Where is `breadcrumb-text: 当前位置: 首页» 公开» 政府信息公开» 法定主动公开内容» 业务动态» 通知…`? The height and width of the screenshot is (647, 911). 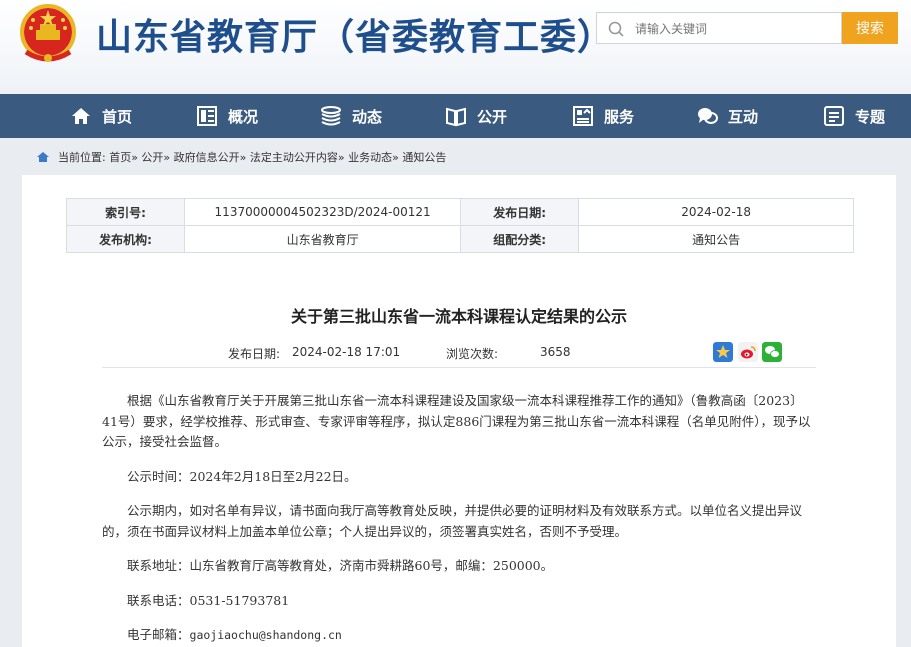
breadcrumb-text: 当前位置: 首页» 公开» 政府信息公开» 法定主动公开内容» 业务动态» 通知… is located at coordinates (252, 157).